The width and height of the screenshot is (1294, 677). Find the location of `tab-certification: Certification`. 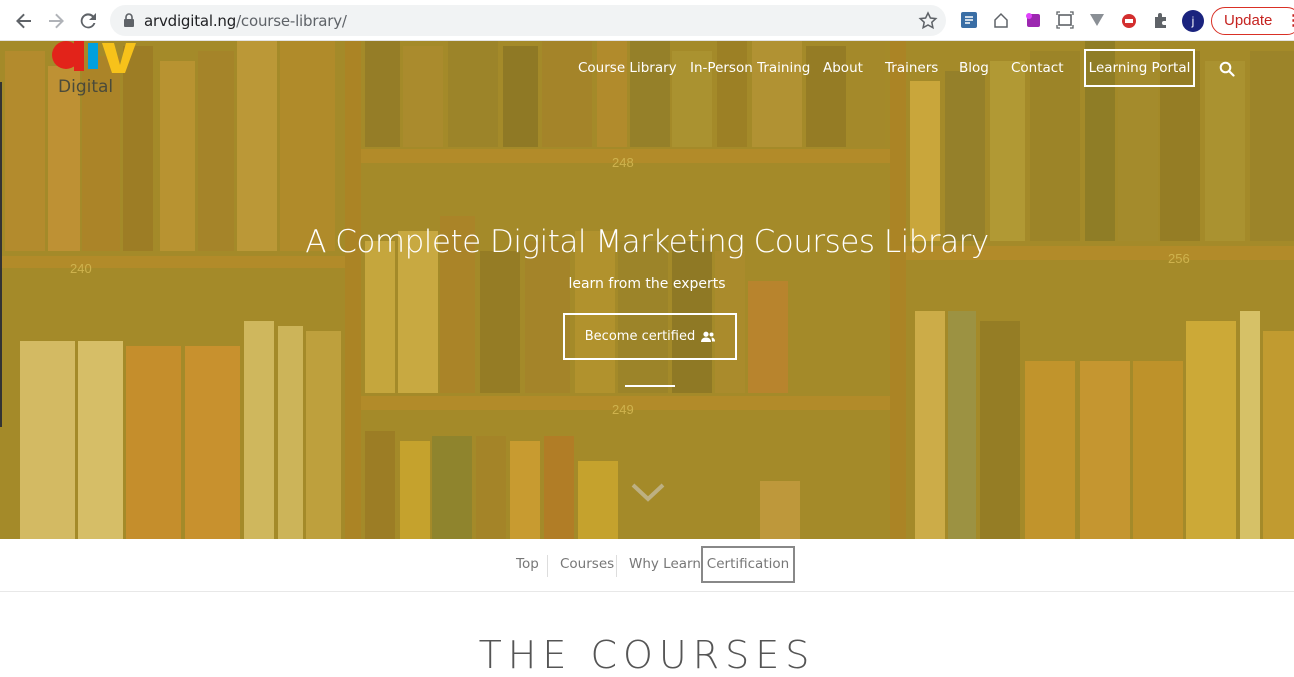

tab-certification: Certification is located at coordinates (748, 564).